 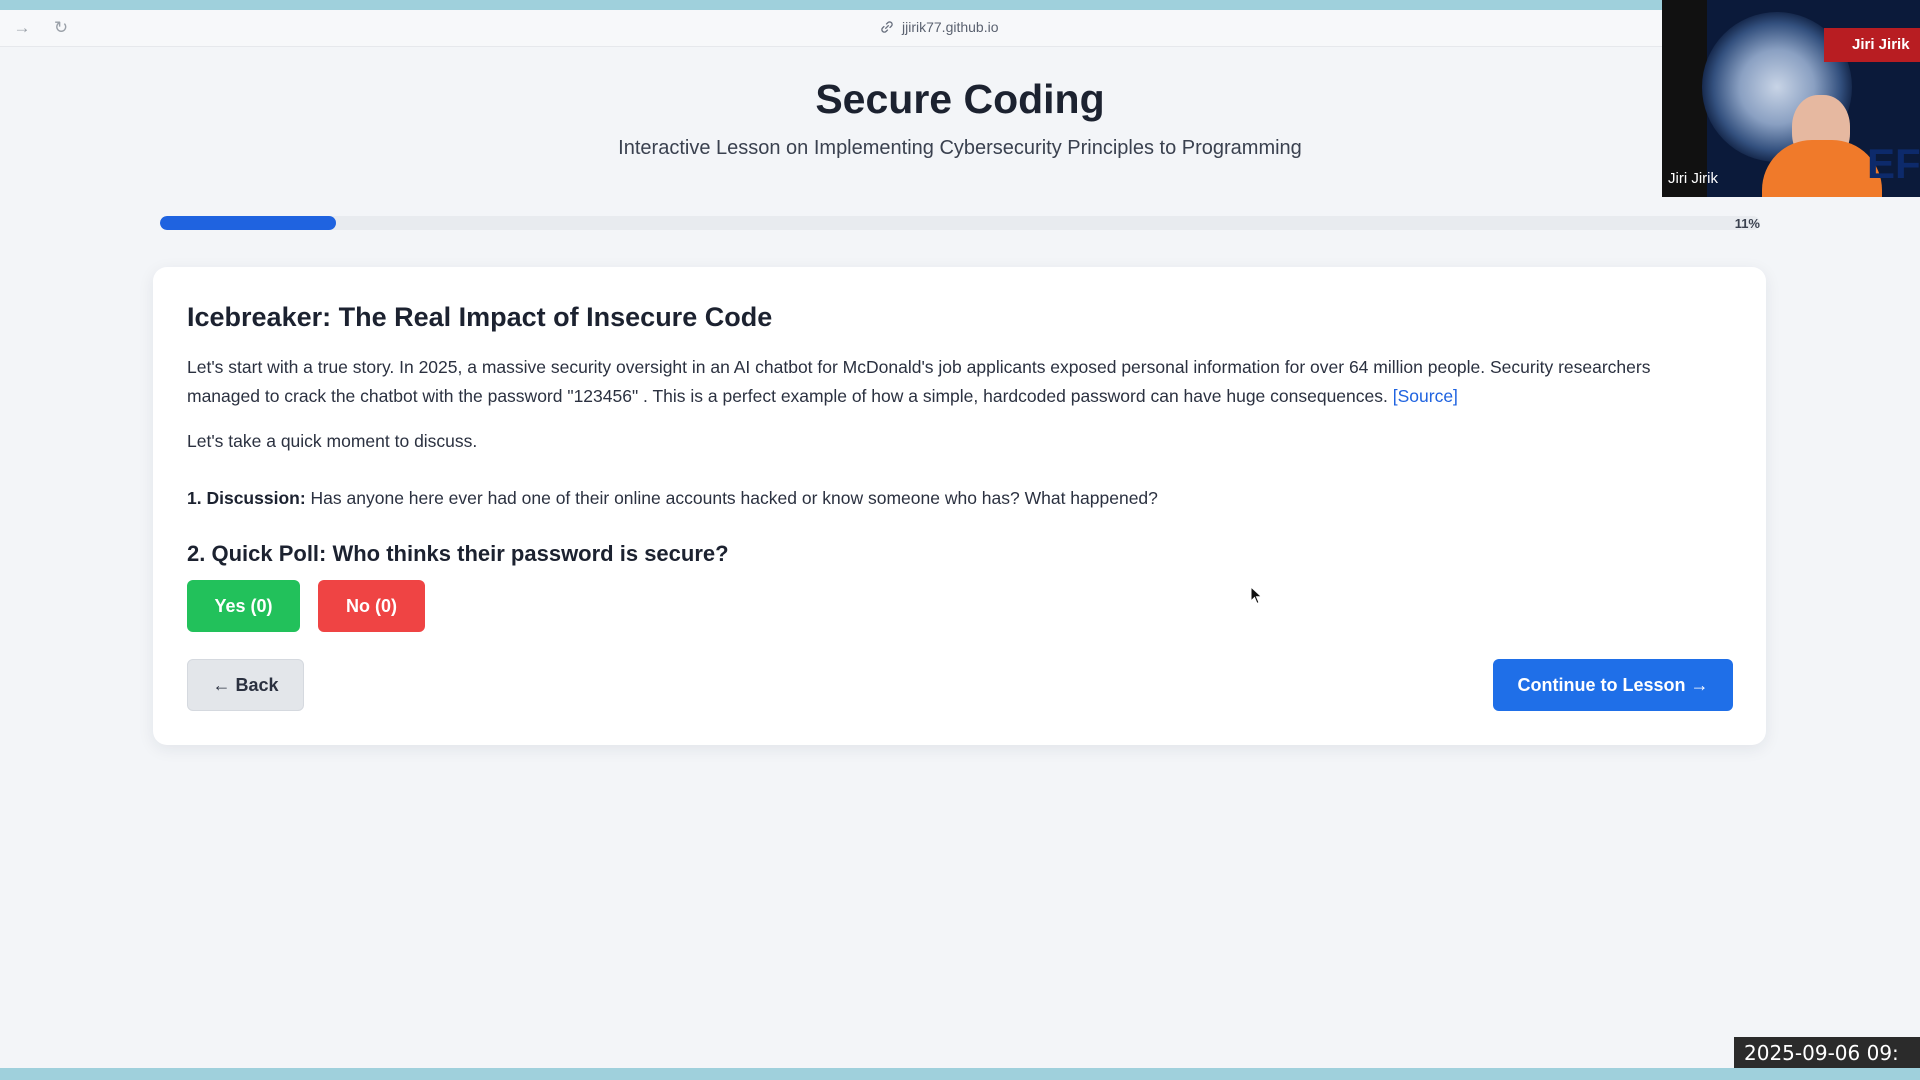 What do you see at coordinates (1613, 685) in the screenshot?
I see `continue-button: Continue to Lesson →` at bounding box center [1613, 685].